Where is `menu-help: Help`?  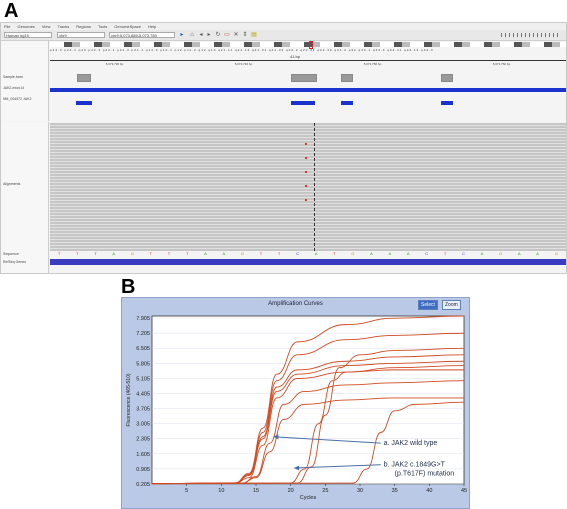
menu-help: Help is located at coordinates (152, 26).